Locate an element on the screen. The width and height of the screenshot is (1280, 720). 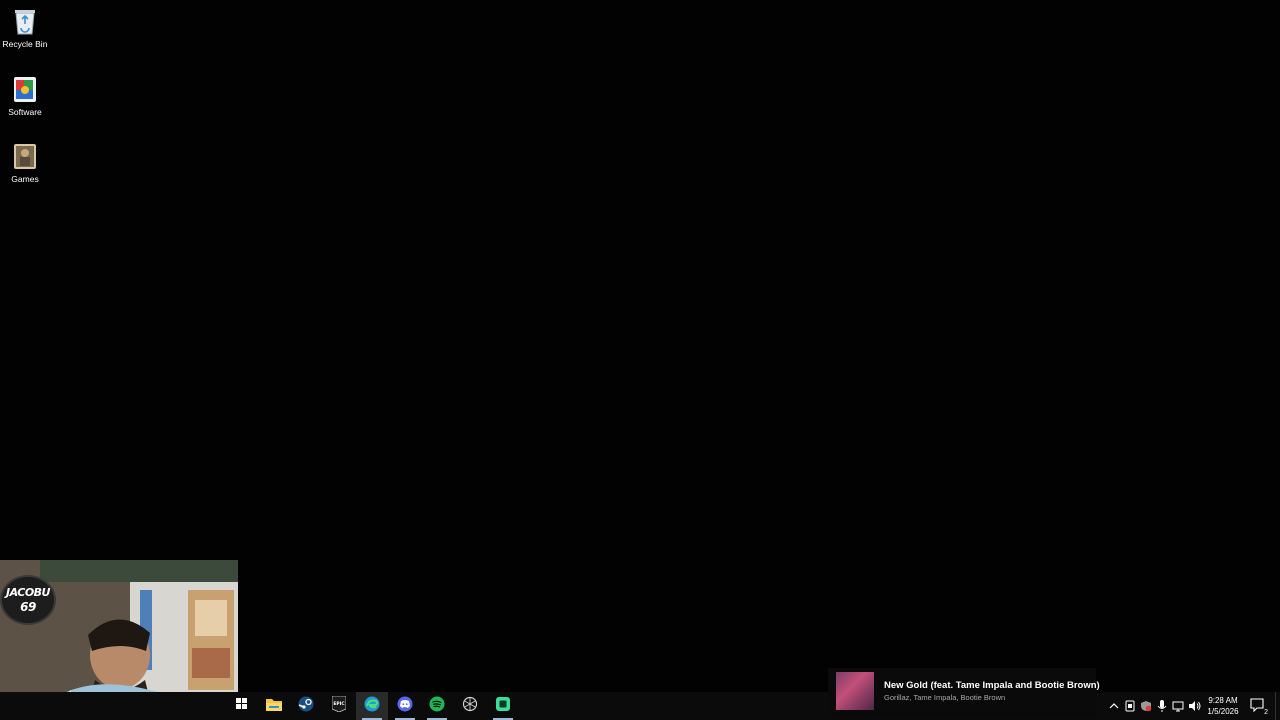
track-artist: Gorillaz, Tame Impala, Bootie Brown is located at coordinates (945, 697).